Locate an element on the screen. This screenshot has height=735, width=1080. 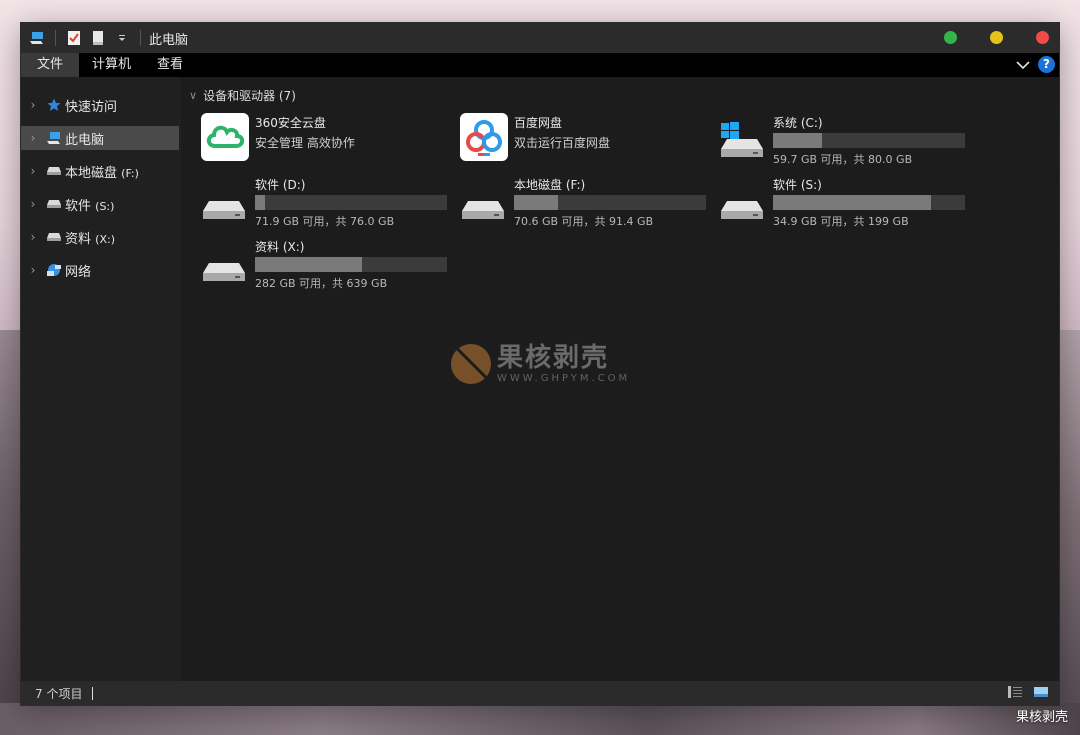
watermark-logo-icon is located at coordinates (471, 364).